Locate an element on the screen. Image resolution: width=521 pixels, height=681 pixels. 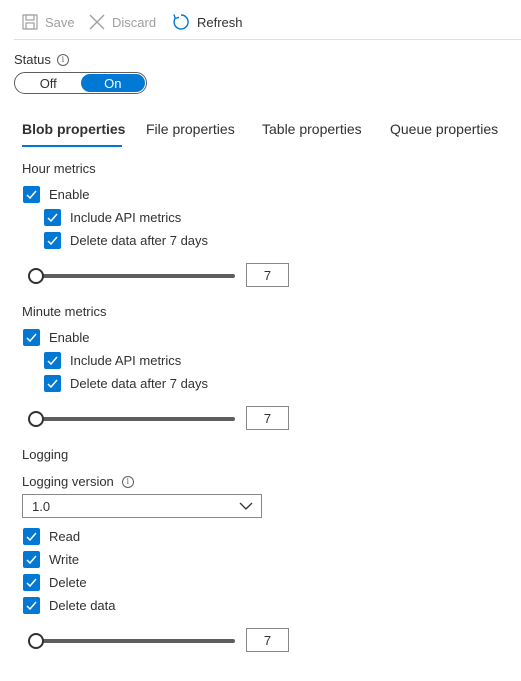
close-icon is located at coordinates (97, 22).